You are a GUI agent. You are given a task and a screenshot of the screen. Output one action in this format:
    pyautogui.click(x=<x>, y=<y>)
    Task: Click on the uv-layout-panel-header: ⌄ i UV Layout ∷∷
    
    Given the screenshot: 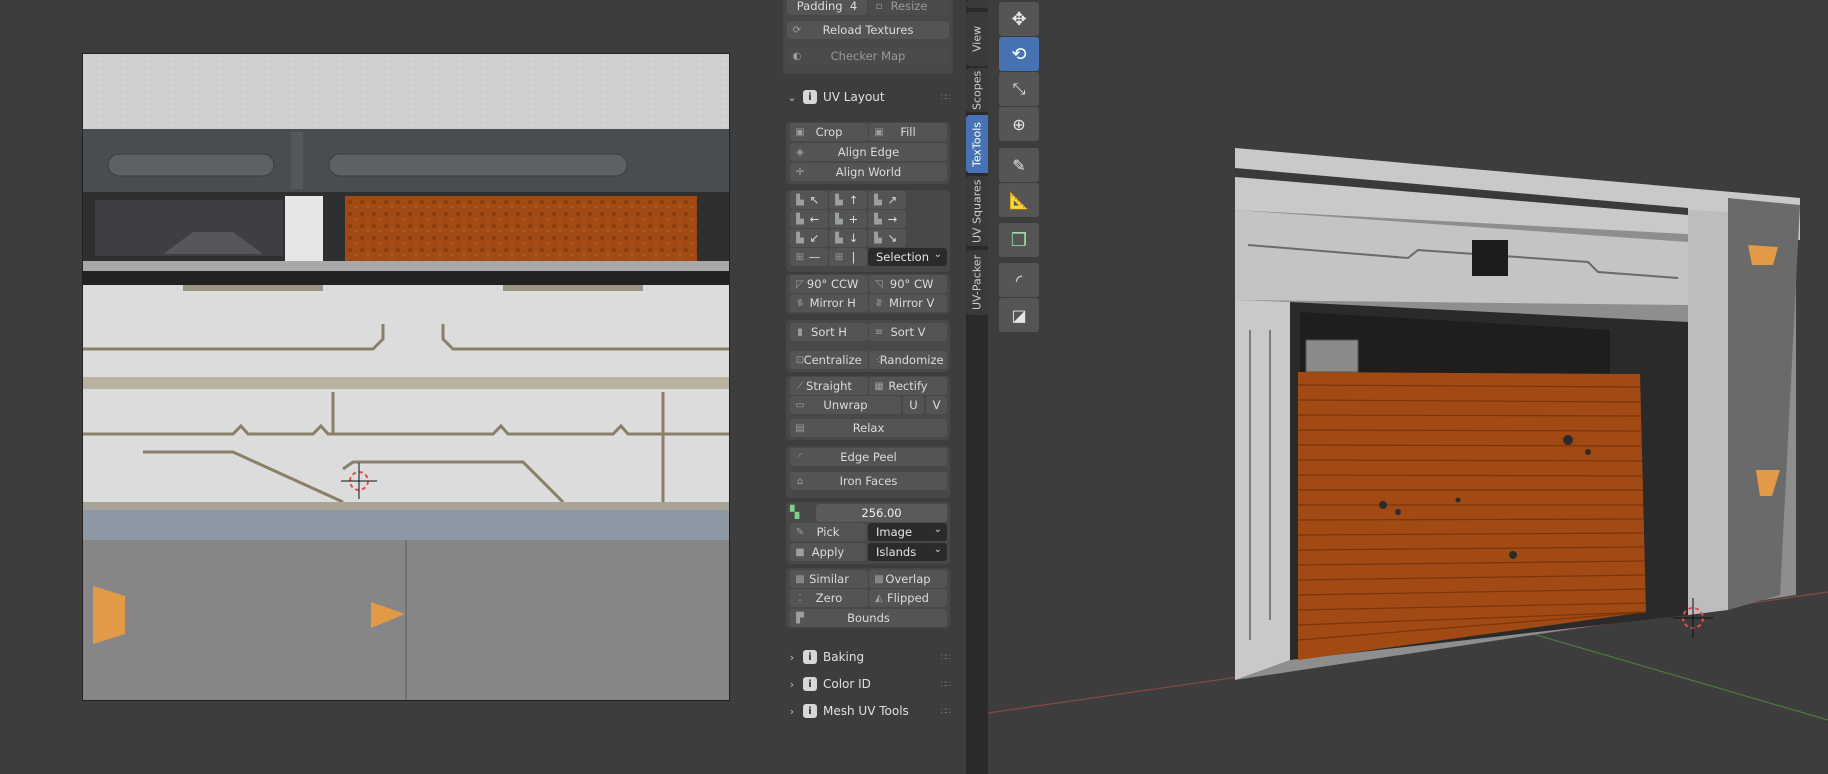 What is the action you would take?
    pyautogui.click(x=868, y=97)
    